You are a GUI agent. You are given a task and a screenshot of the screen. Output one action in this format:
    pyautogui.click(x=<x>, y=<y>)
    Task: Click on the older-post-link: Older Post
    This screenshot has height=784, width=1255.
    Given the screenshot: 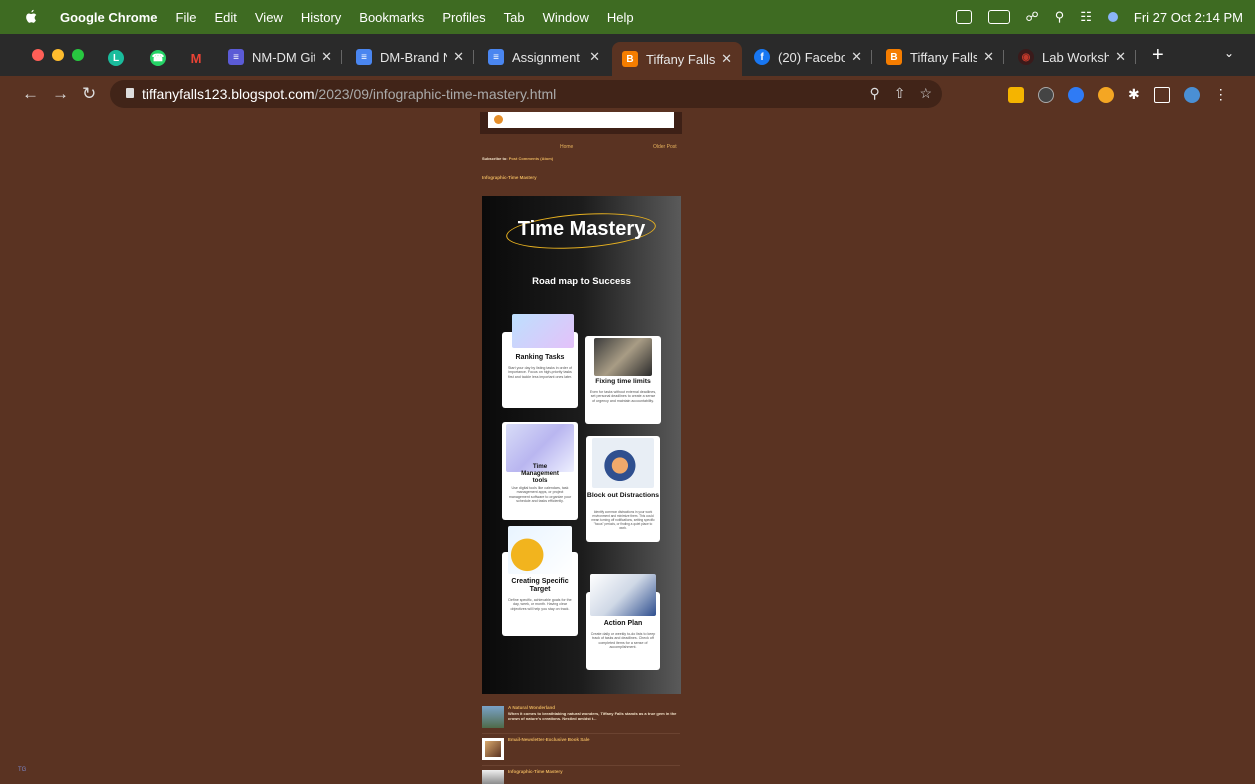 What is the action you would take?
    pyautogui.click(x=665, y=147)
    